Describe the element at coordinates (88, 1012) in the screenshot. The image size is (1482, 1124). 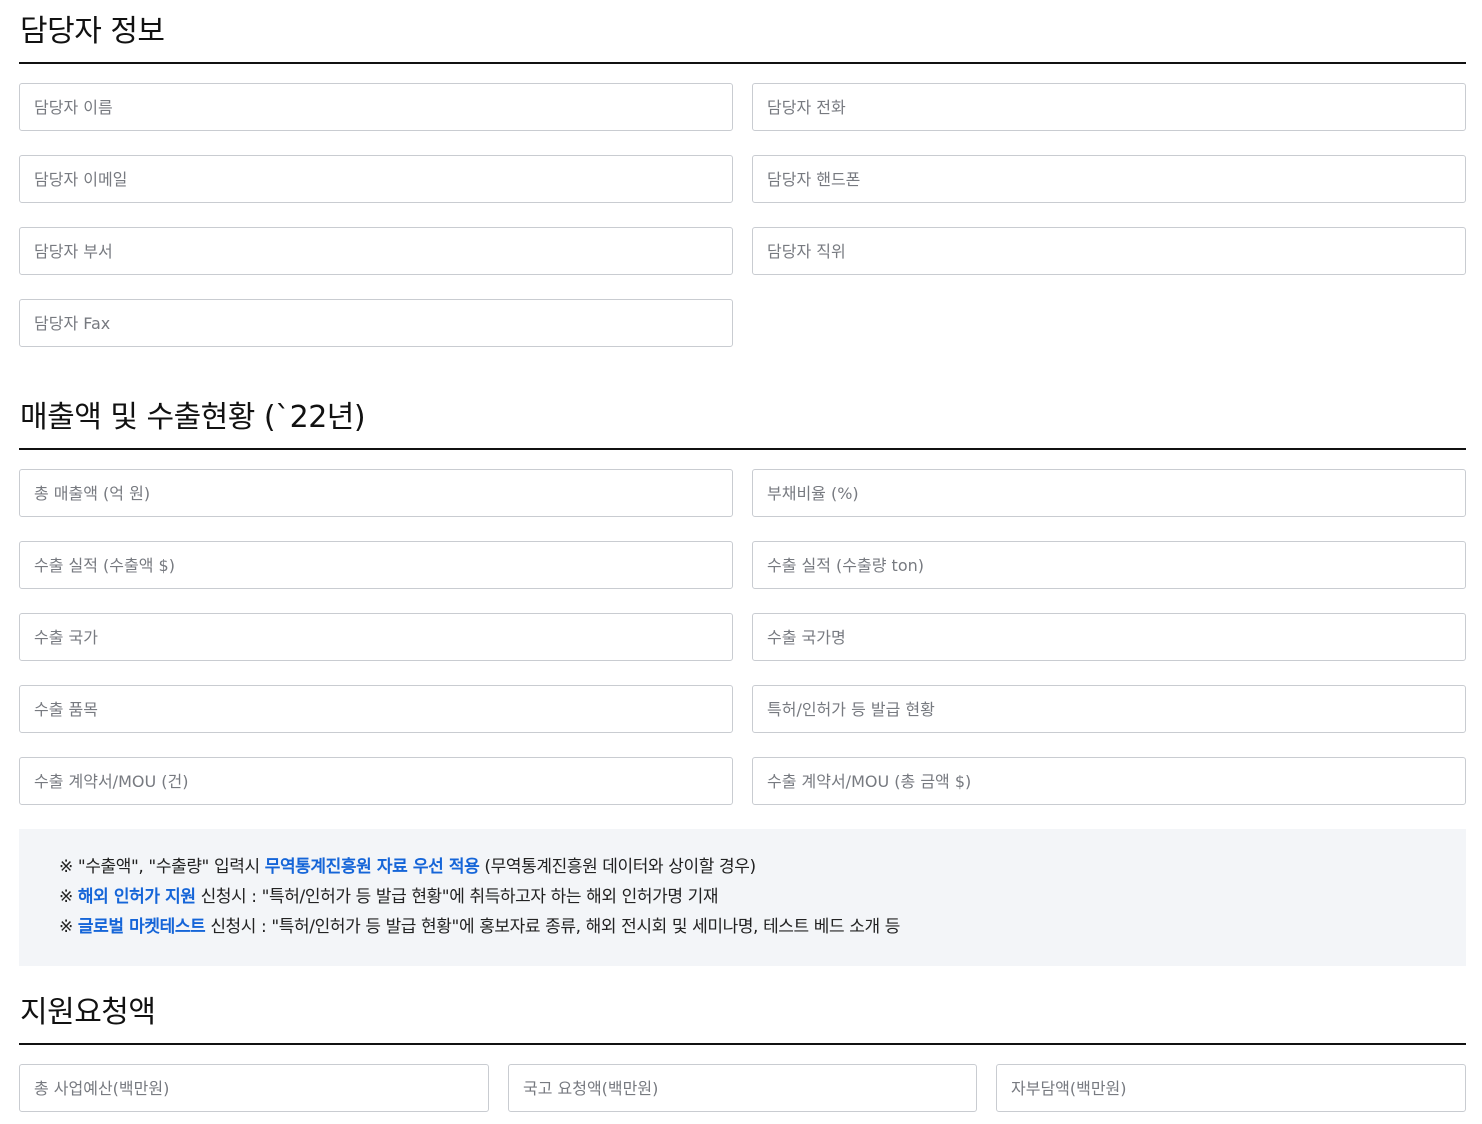
I see `support-section-title: 지원요청액` at that location.